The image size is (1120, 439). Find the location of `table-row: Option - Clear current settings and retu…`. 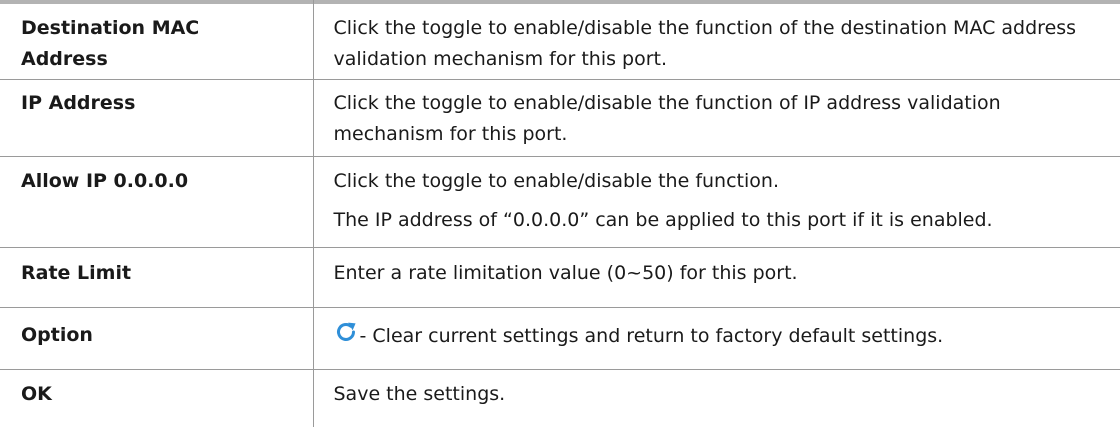

table-row: Option - Clear current settings and retu… is located at coordinates (560, 338).